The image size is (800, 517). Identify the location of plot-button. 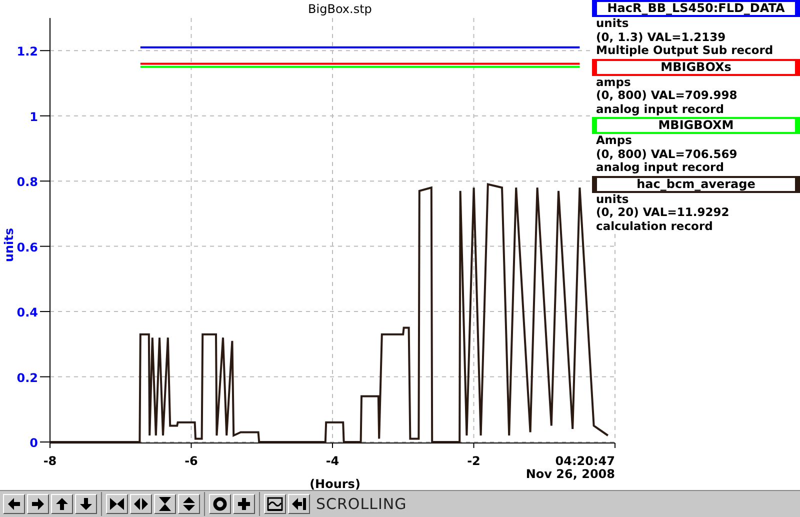
(275, 504).